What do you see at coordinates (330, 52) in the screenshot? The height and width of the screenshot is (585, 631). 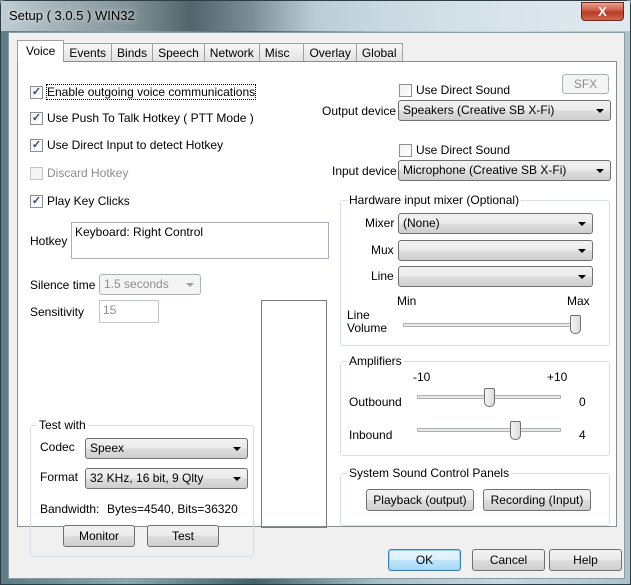 I see `tab-overlay: Overlay` at bounding box center [330, 52].